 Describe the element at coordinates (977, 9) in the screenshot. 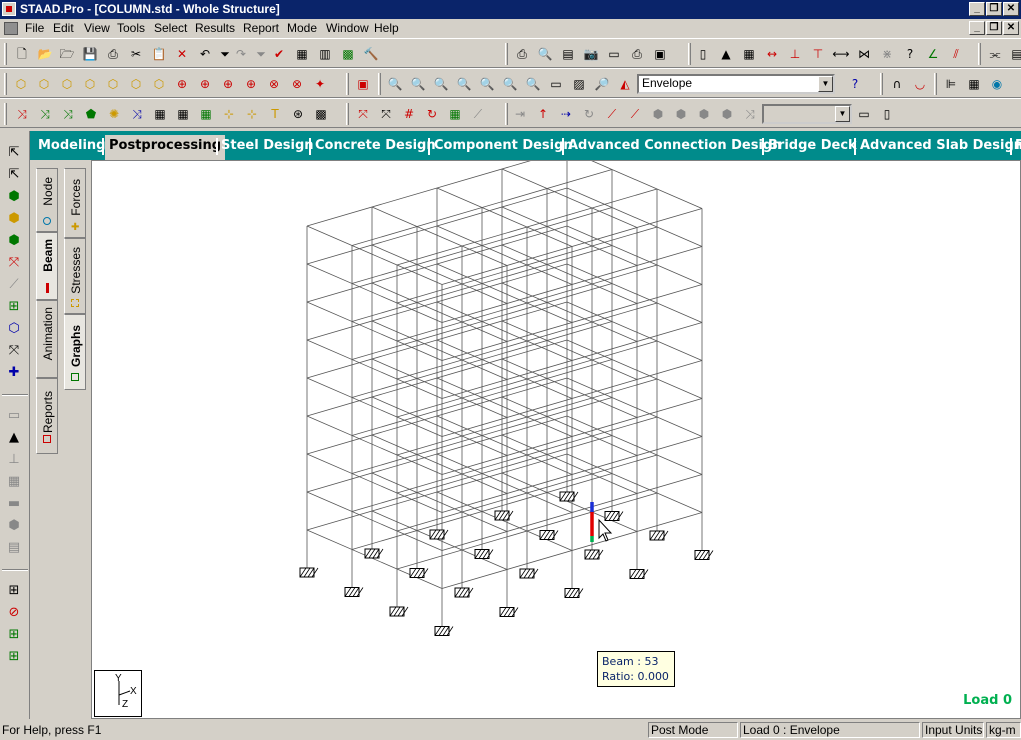

I see `minimize-button: _` at that location.